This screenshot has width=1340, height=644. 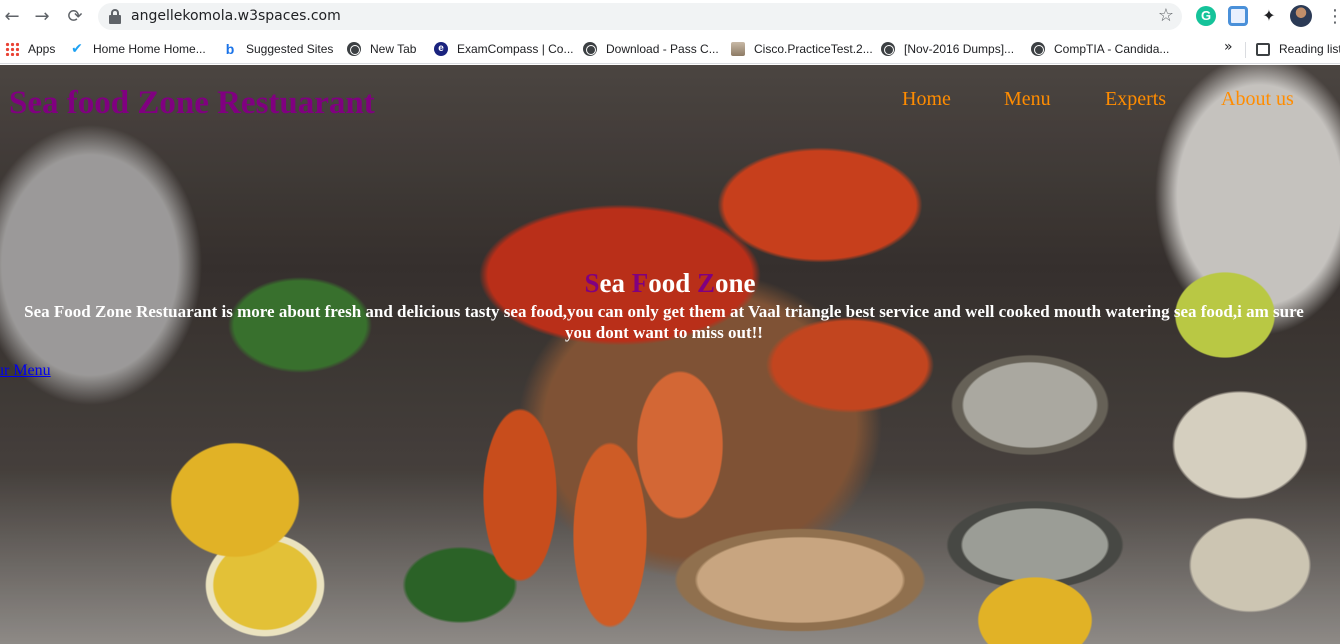 What do you see at coordinates (1269, 16) in the screenshot?
I see `extensions-puzzle-icon: ✦` at bounding box center [1269, 16].